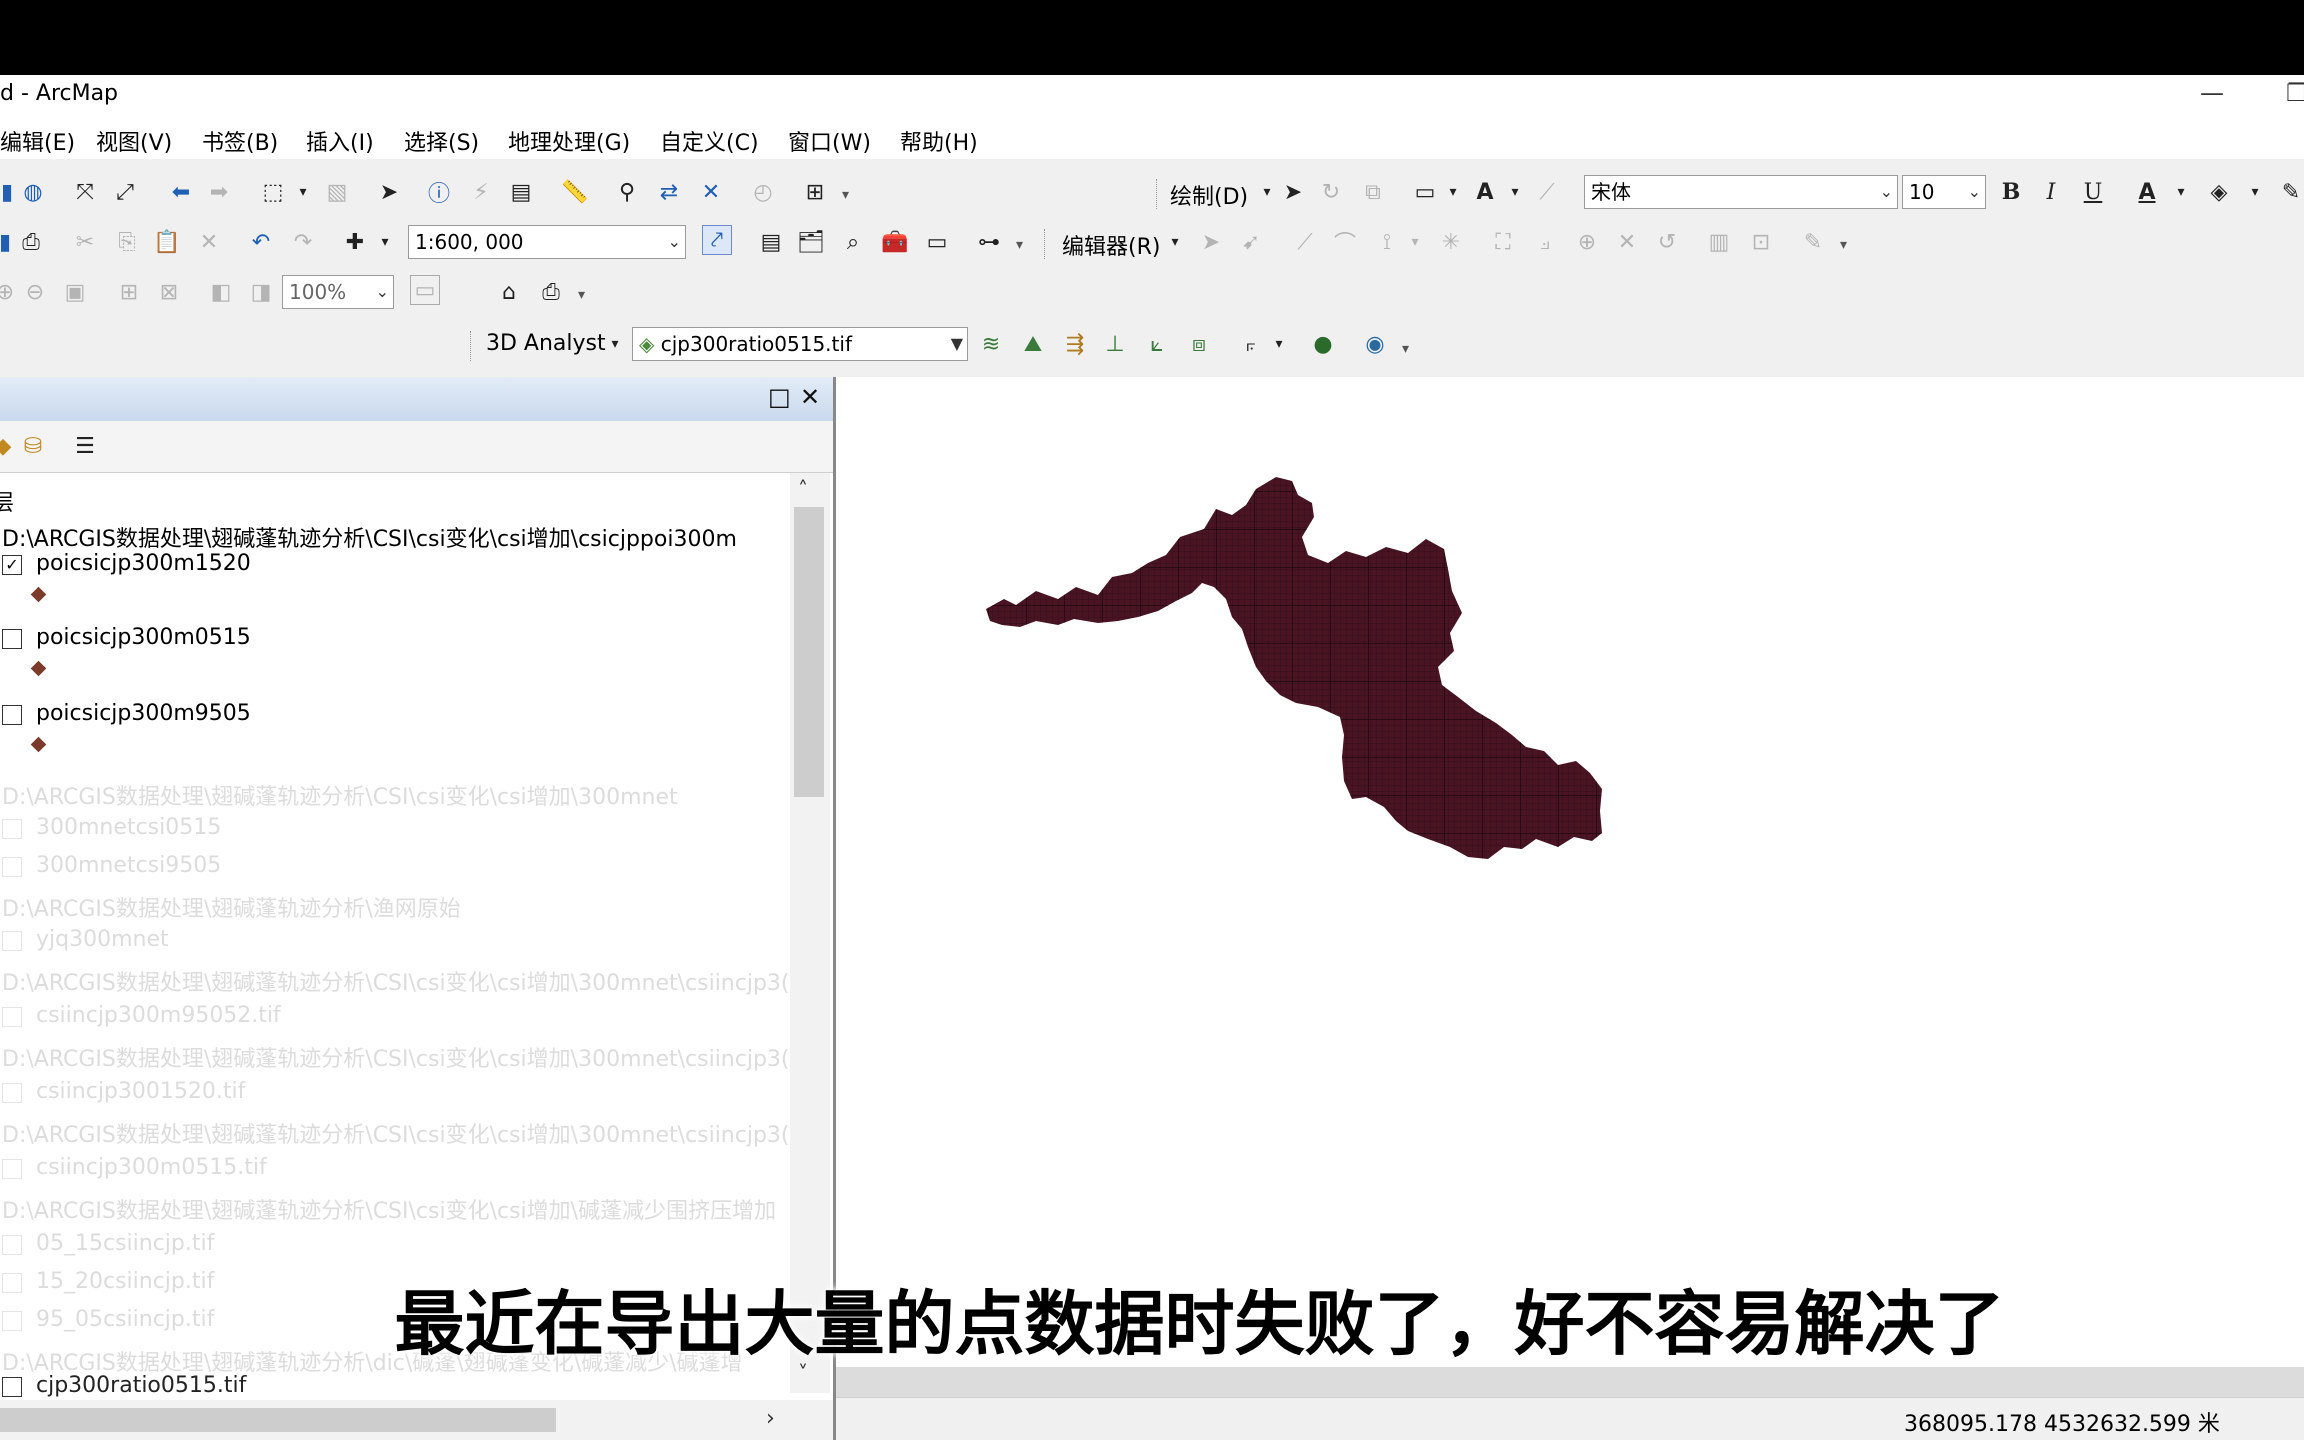  I want to click on change-layout-icon: ⎙, so click(551, 292).